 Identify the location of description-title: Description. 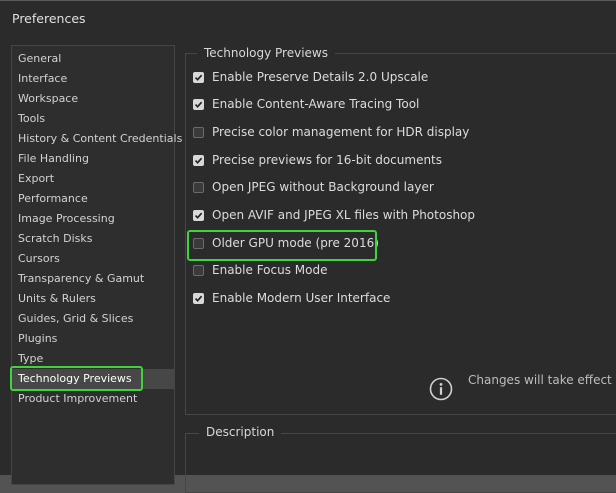
(240, 432).